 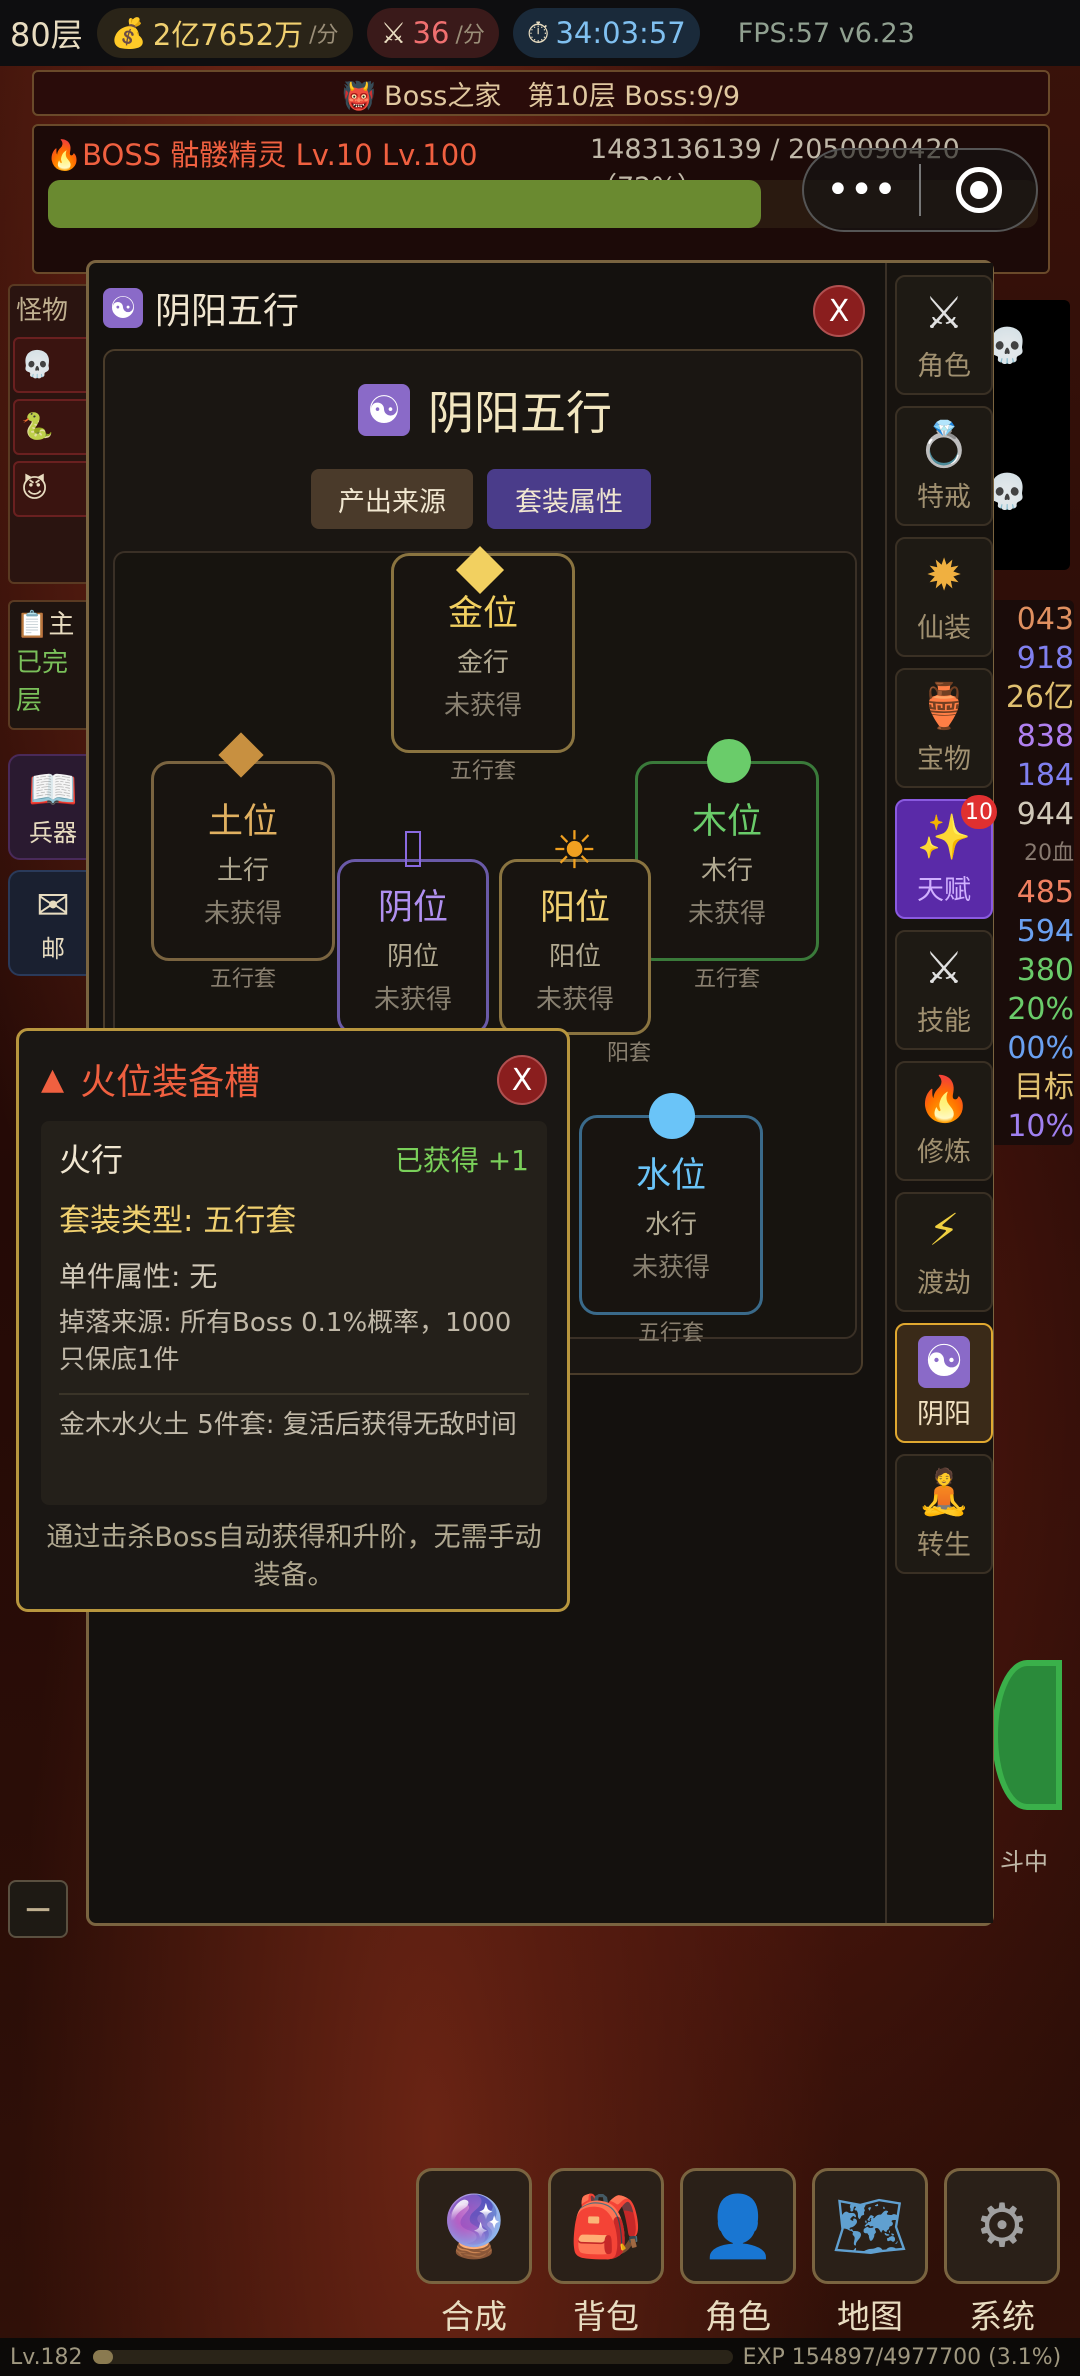 I want to click on more-dots-icon: •••, so click(x=861, y=190).